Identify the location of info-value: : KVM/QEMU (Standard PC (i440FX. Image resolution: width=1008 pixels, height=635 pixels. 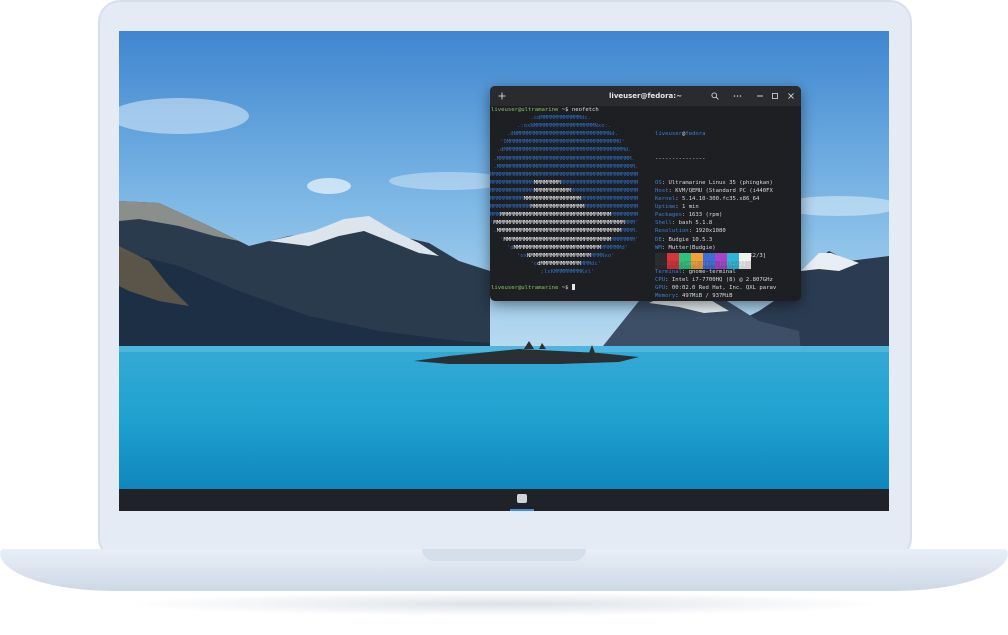
(720, 190).